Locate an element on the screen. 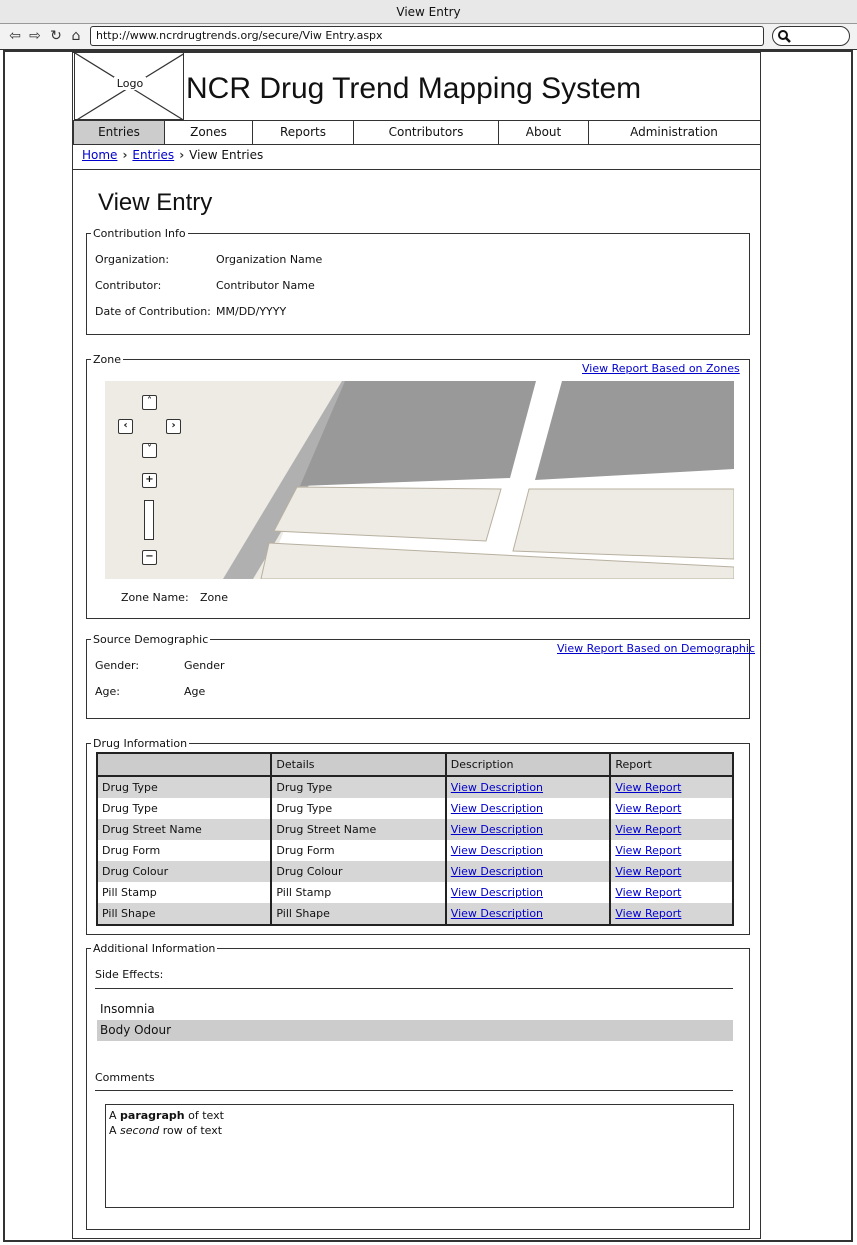 The image size is (857, 1245). view-report-demographic-link: View Report Based on Demographic is located at coordinates (656, 648).